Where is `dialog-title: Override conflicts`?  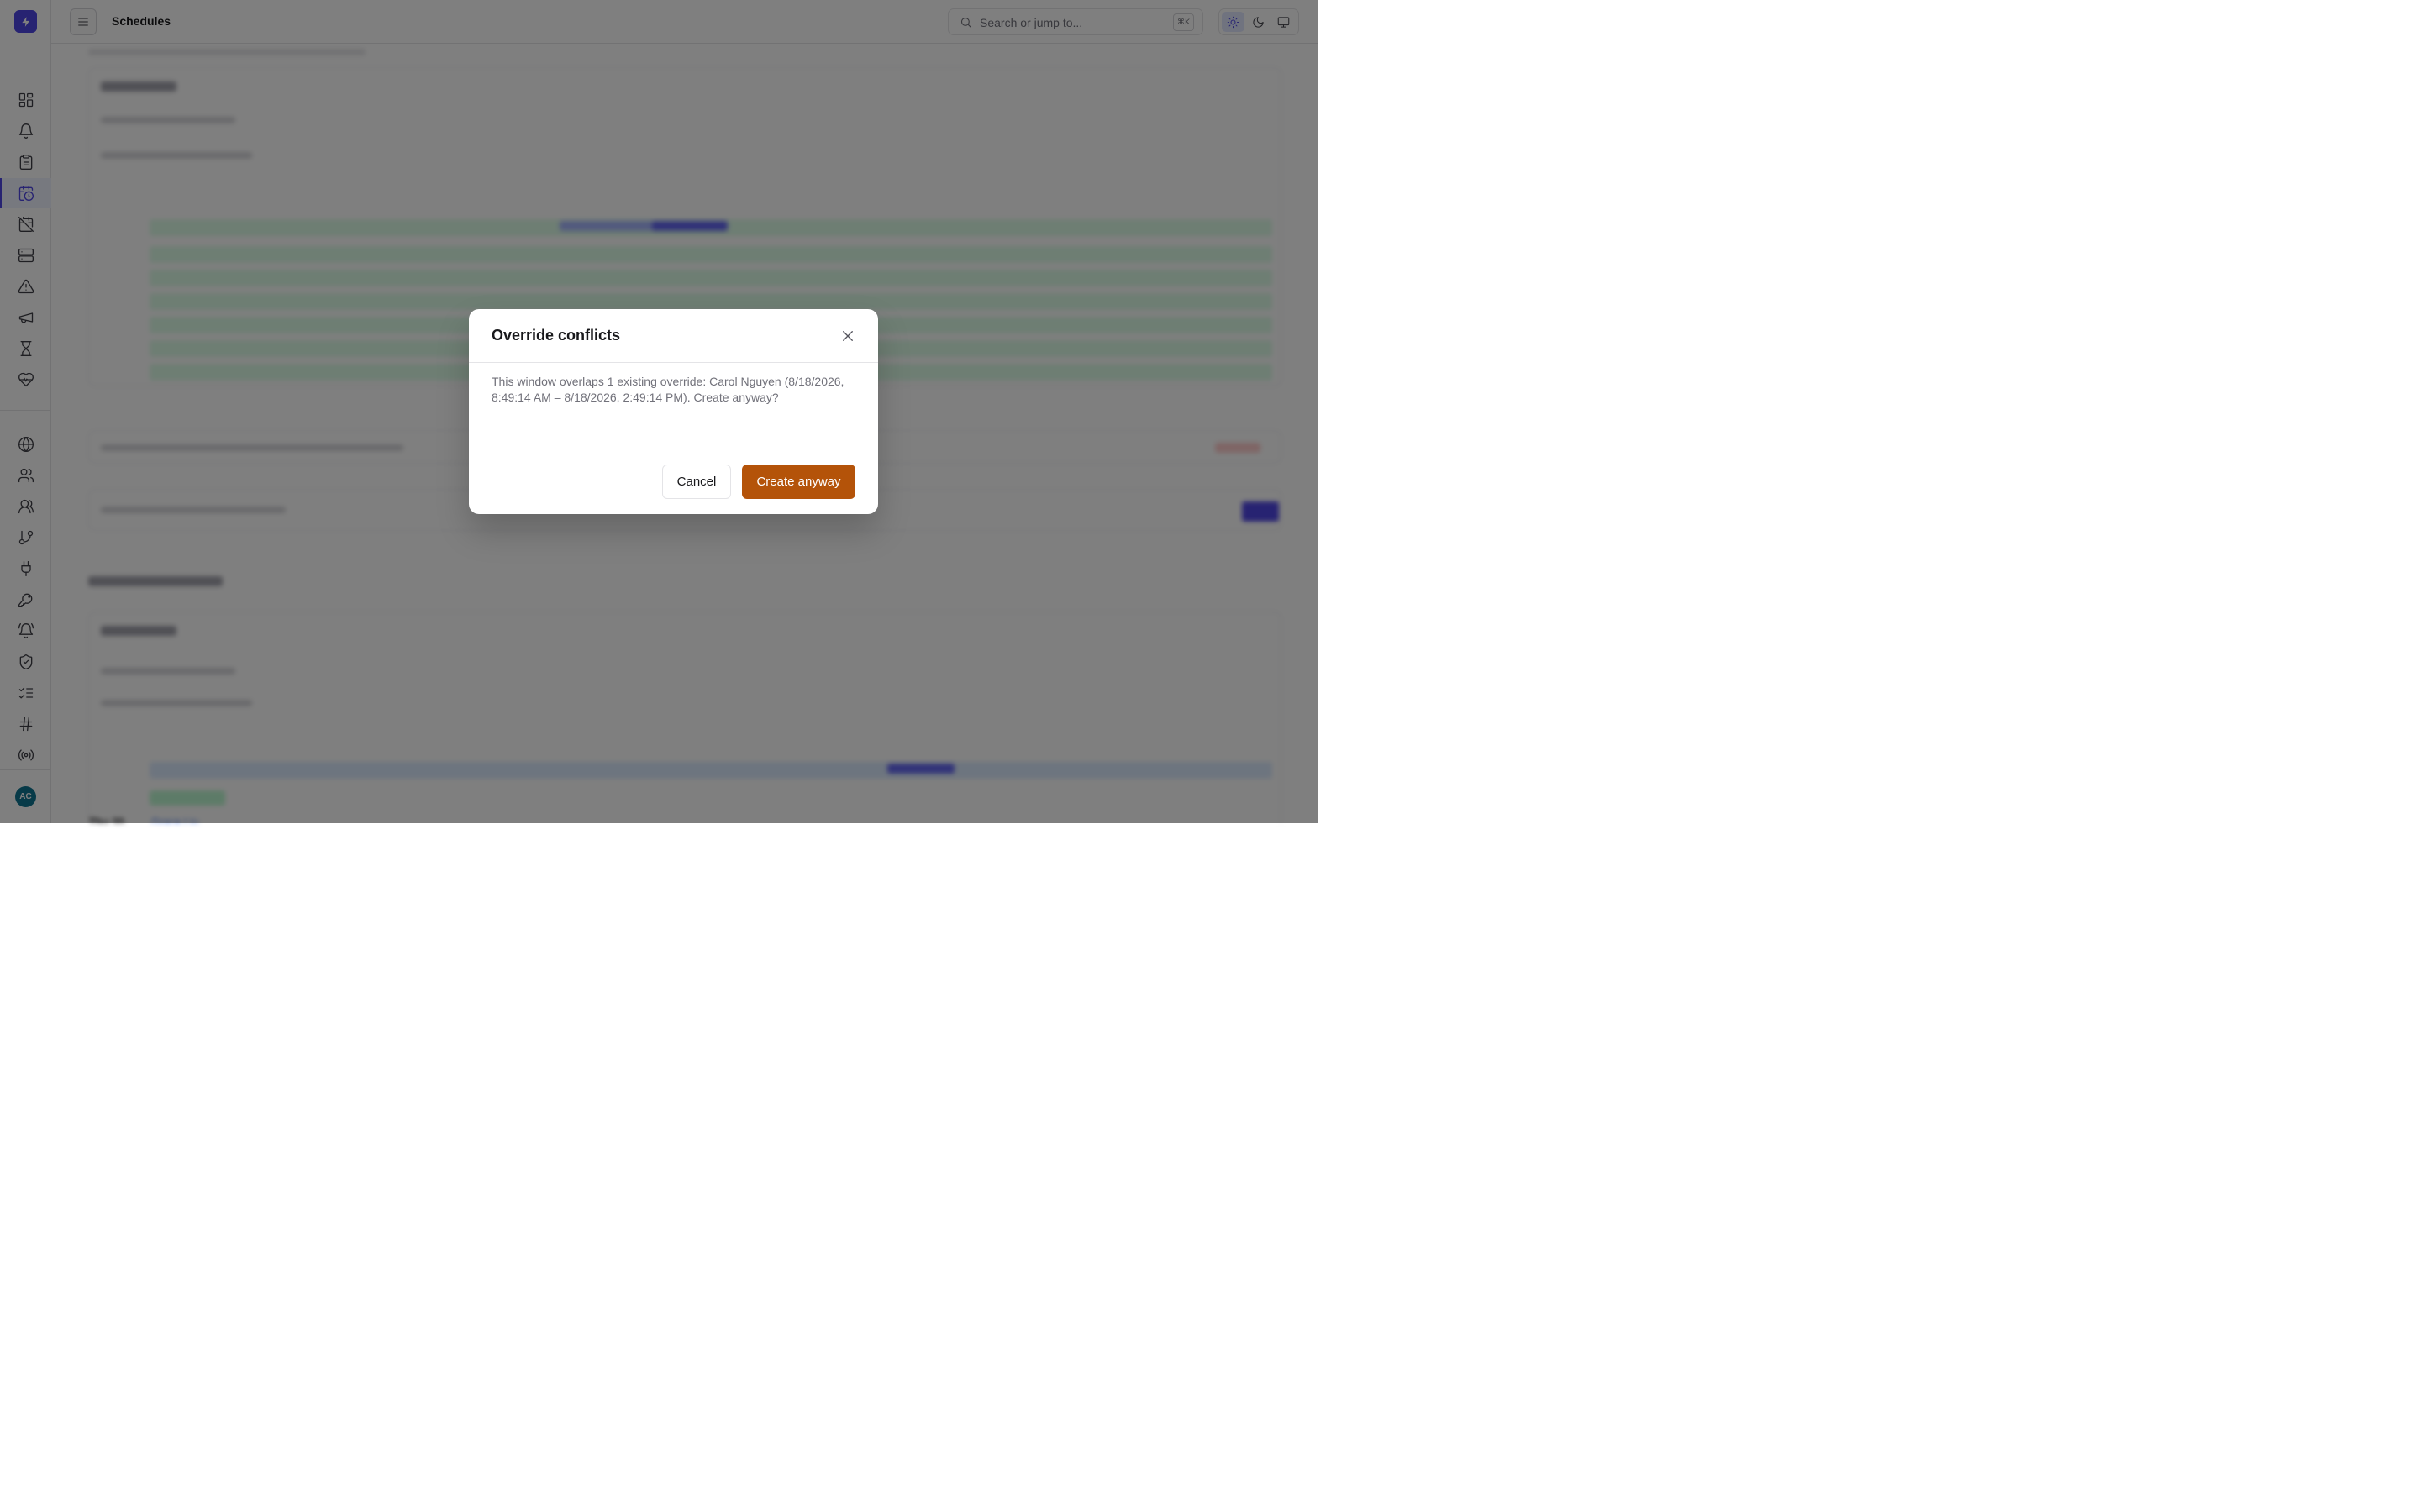 dialog-title: Override conflicts is located at coordinates (556, 335).